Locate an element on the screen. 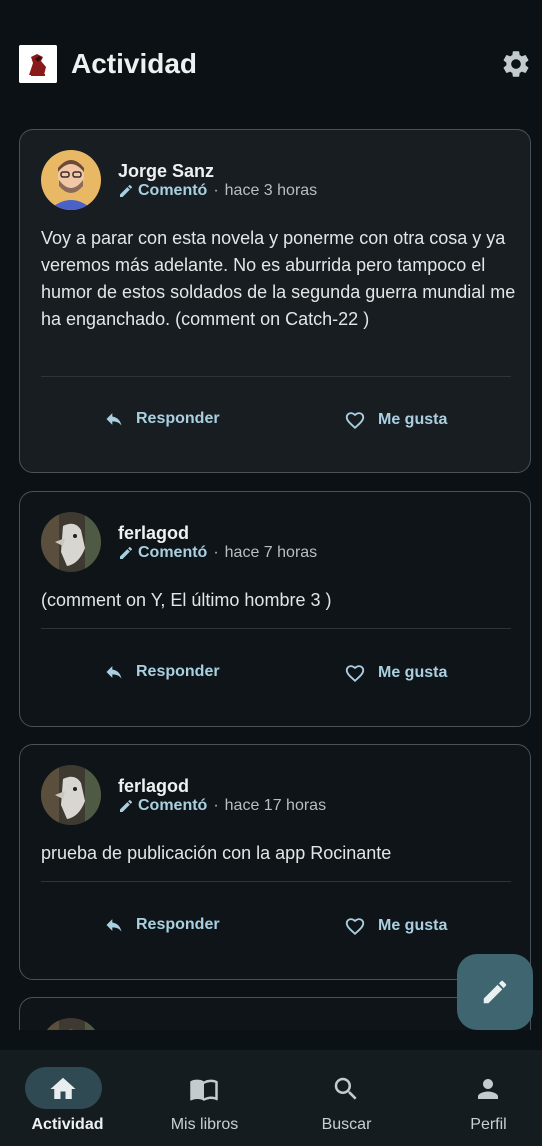  nav-label: Perfil is located at coordinates (488, 1124).